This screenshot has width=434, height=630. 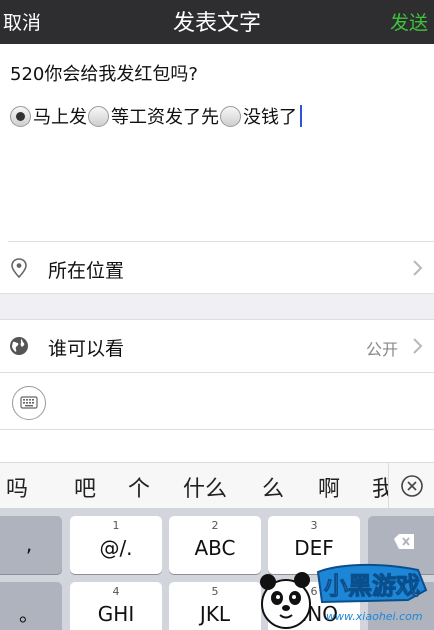 I want to click on send-button: 发送, so click(x=409, y=21).